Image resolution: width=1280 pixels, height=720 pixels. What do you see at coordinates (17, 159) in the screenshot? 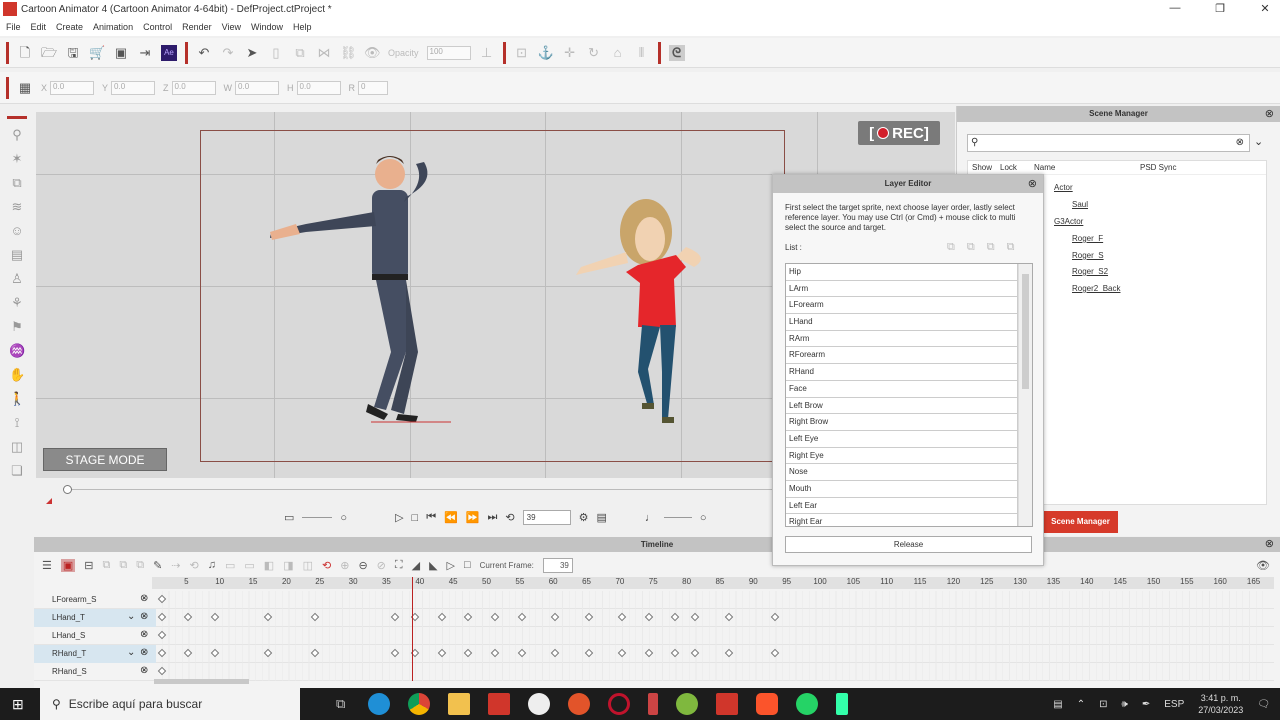
I see `motion-pilot-icon: ✶` at bounding box center [17, 159].